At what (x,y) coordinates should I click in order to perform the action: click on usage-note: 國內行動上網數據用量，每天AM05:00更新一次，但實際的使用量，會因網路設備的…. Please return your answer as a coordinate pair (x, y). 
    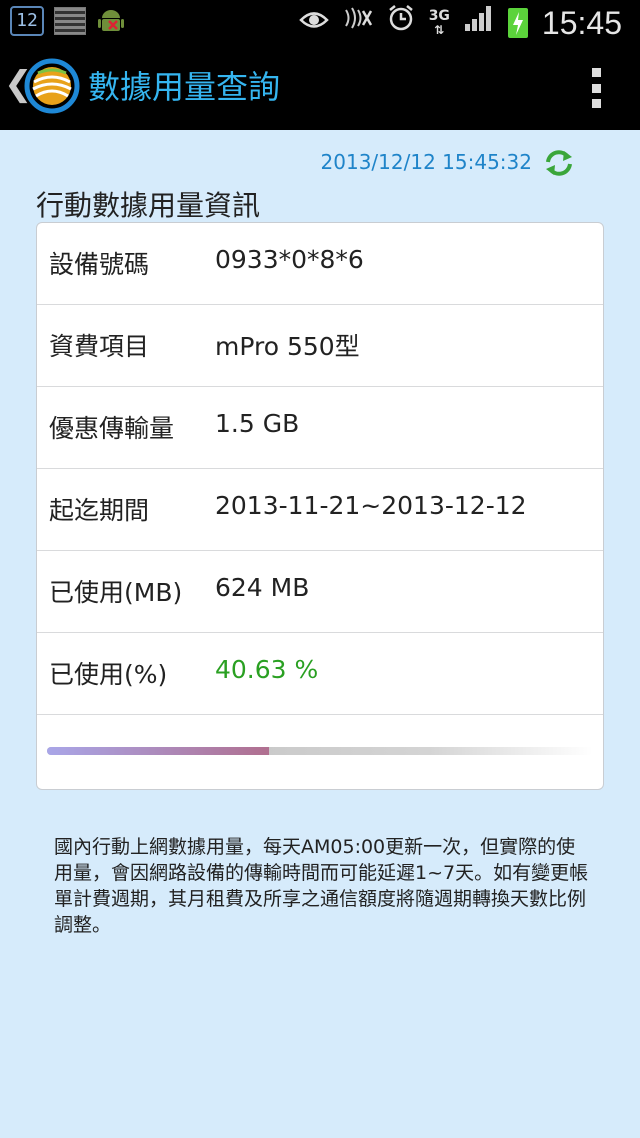
    Looking at the image, I should click on (321, 886).